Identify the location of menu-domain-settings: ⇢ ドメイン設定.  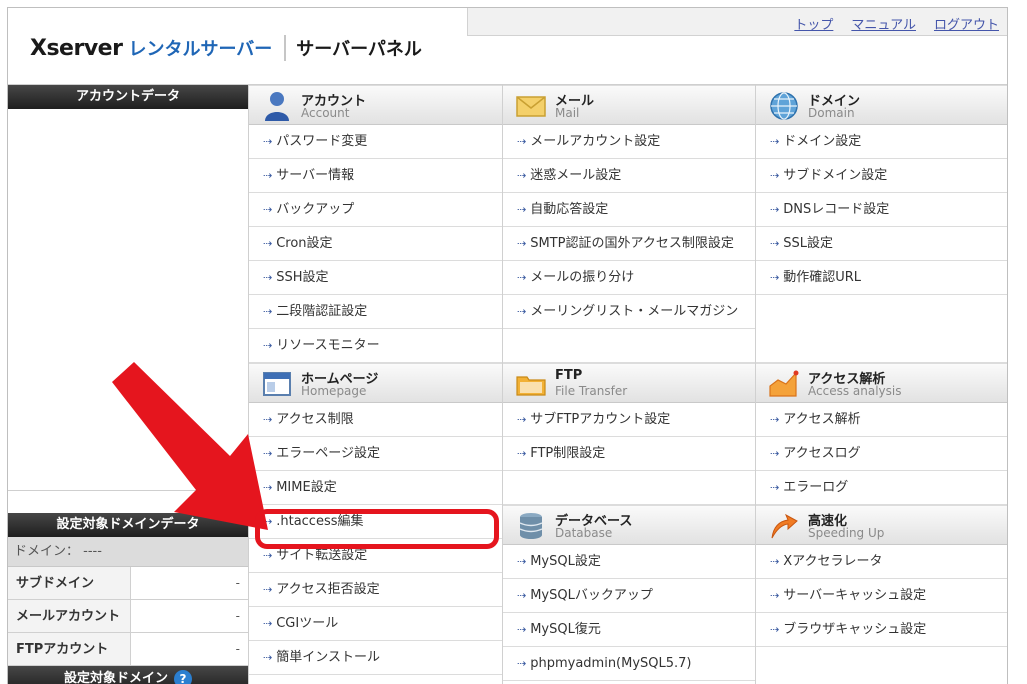
(881, 142).